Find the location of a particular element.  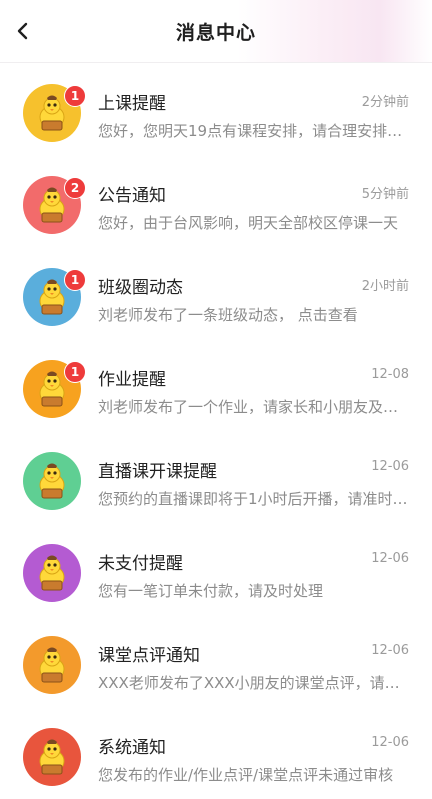

message-preview: 您好，您明天19点有课程安排，请合理安排时间 is located at coordinates (254, 131).